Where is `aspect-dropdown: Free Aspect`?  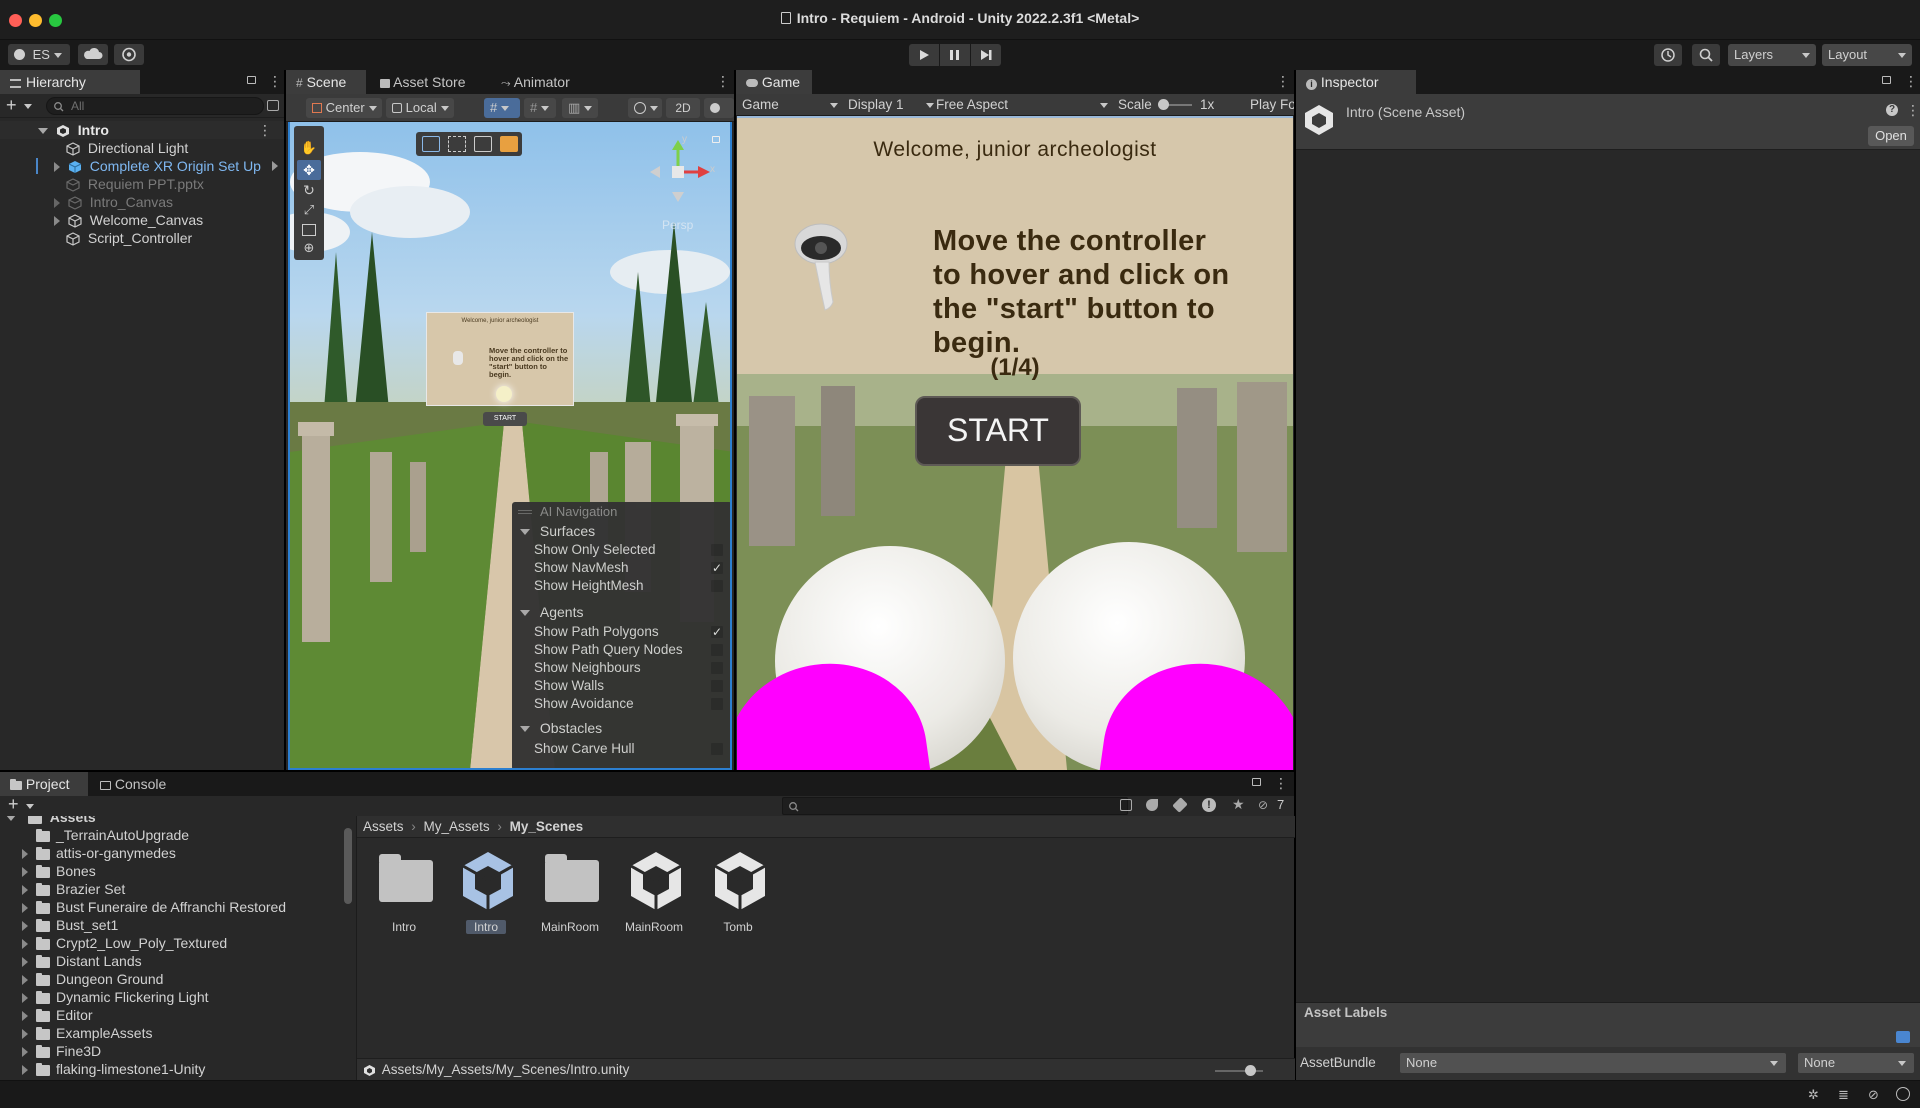 aspect-dropdown: Free Aspect is located at coordinates (1023, 105).